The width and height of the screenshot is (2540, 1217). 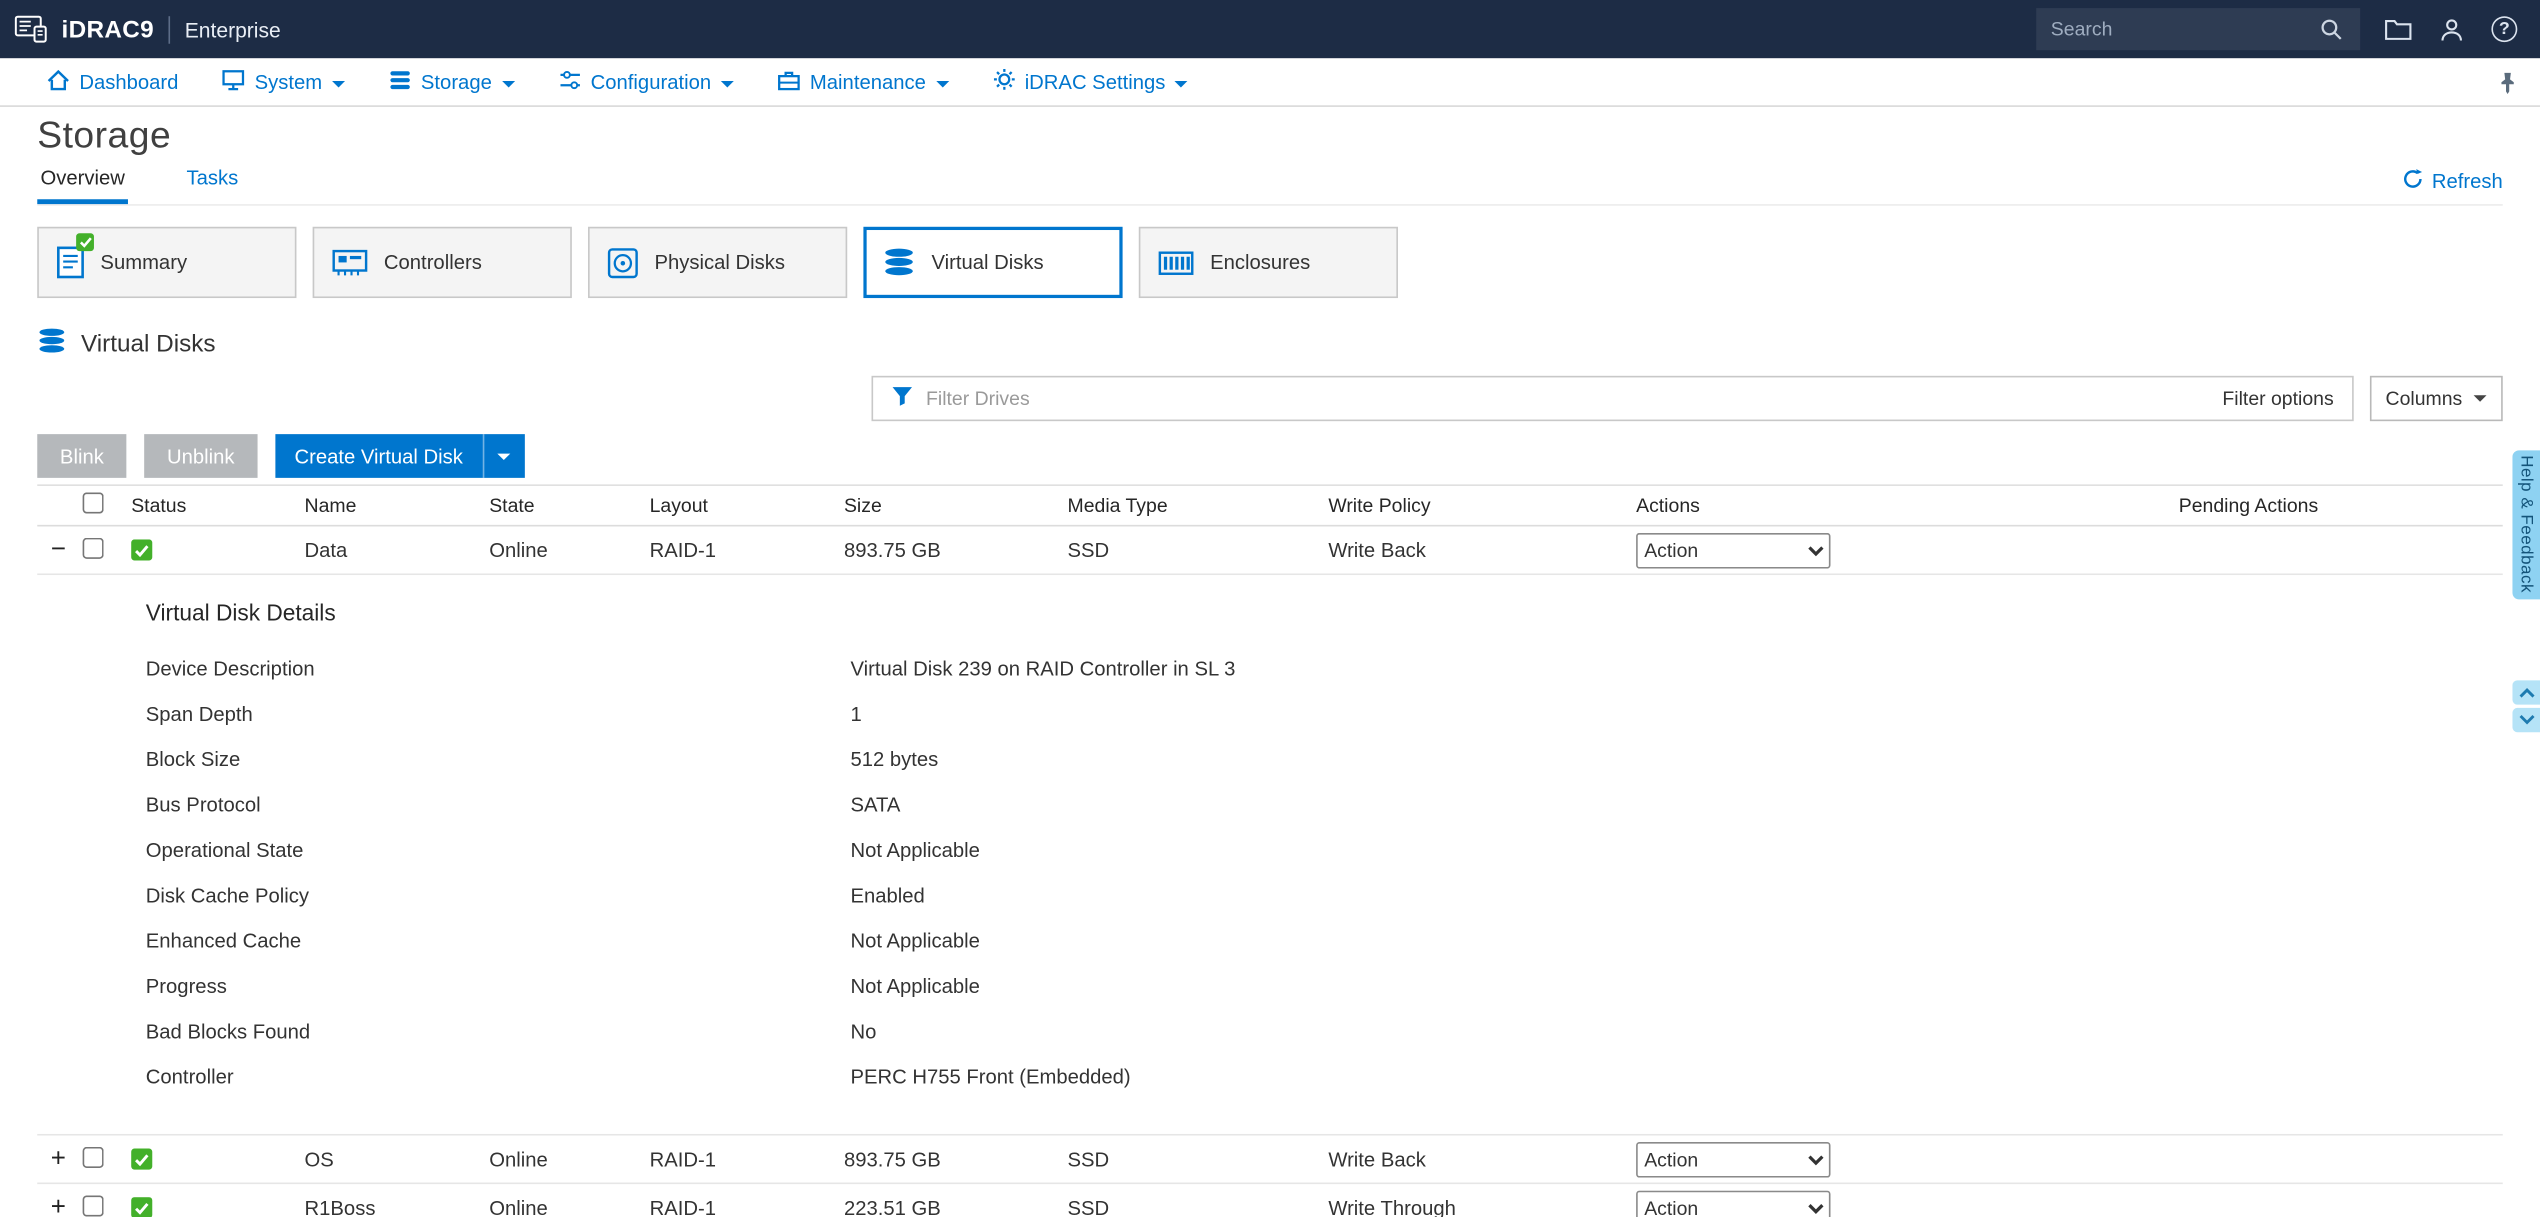 I want to click on nav-label: System, so click(x=288, y=82).